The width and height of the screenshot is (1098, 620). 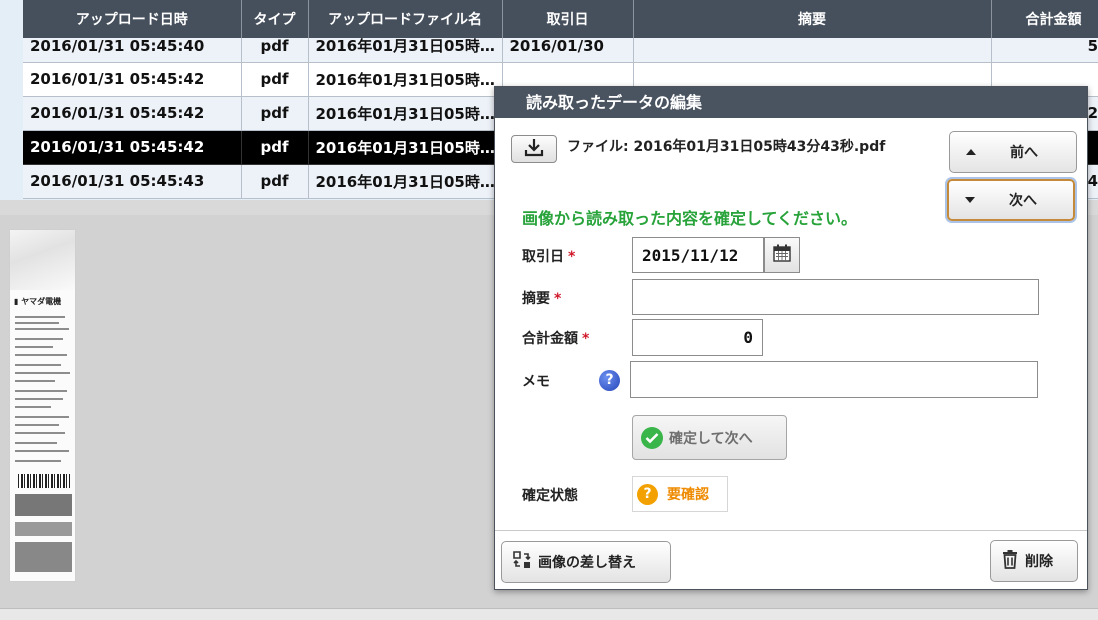 I want to click on delete-label: 削除, so click(x=1039, y=562).